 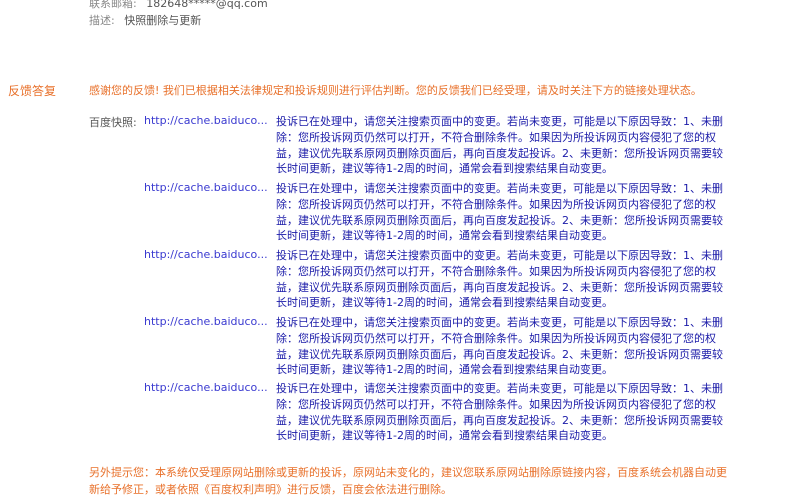 What do you see at coordinates (113, 5) in the screenshot?
I see `contact-email-label: 联系邮箱:` at bounding box center [113, 5].